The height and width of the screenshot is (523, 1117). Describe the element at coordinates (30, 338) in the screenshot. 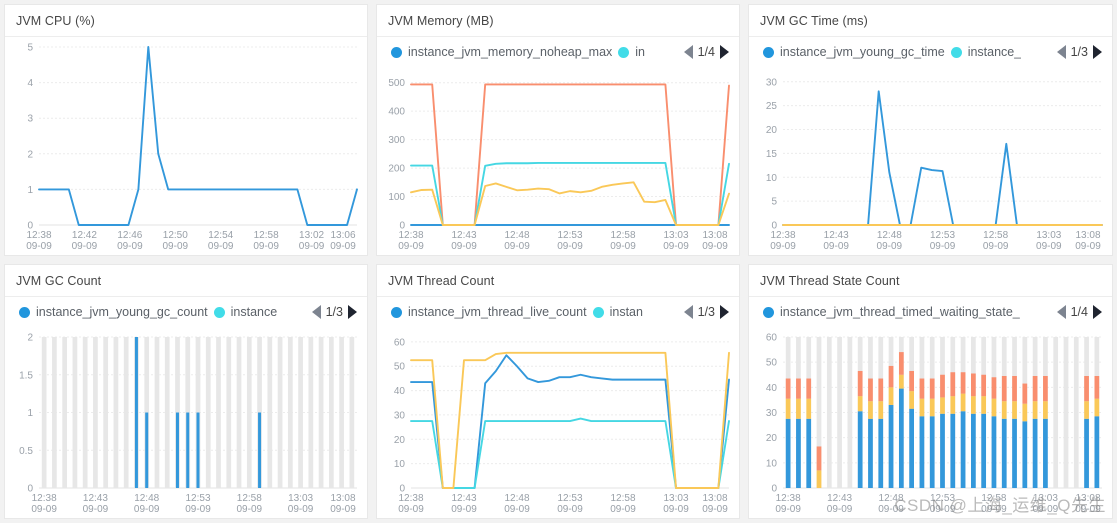

I see `svg-text: 2` at that location.